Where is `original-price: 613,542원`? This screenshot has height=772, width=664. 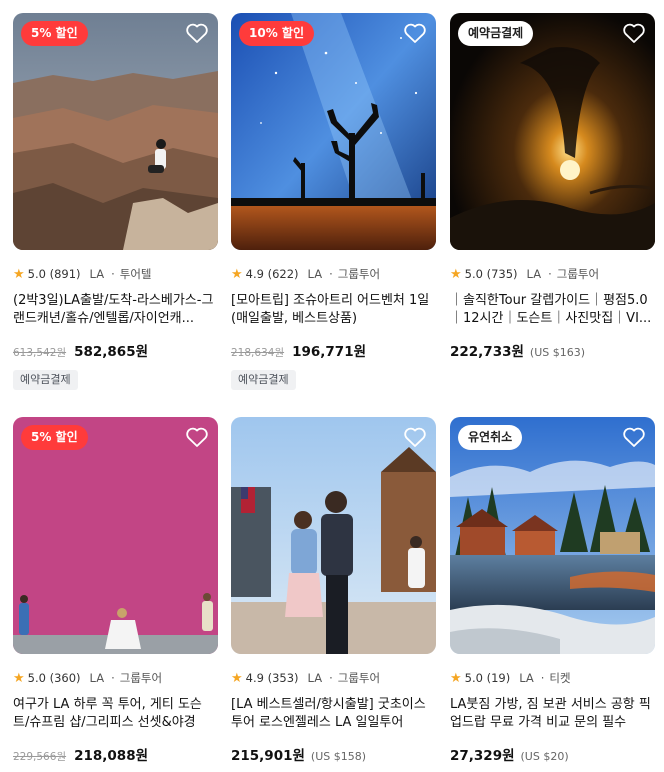
original-price: 613,542원 is located at coordinates (40, 353).